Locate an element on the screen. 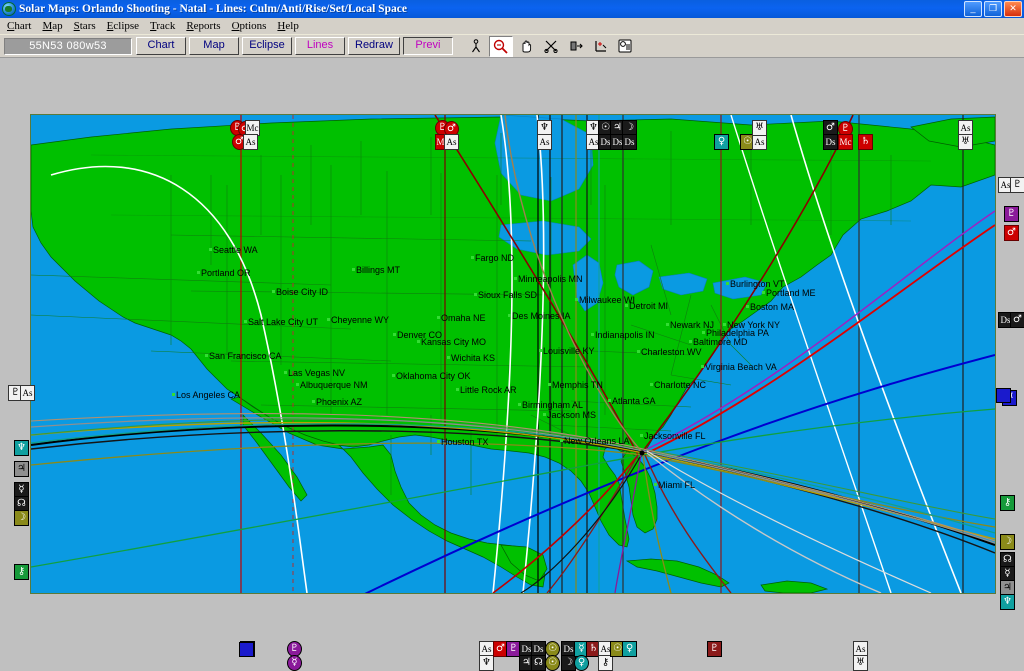  marker-chiron-bottom: ⚷ is located at coordinates (605, 663).